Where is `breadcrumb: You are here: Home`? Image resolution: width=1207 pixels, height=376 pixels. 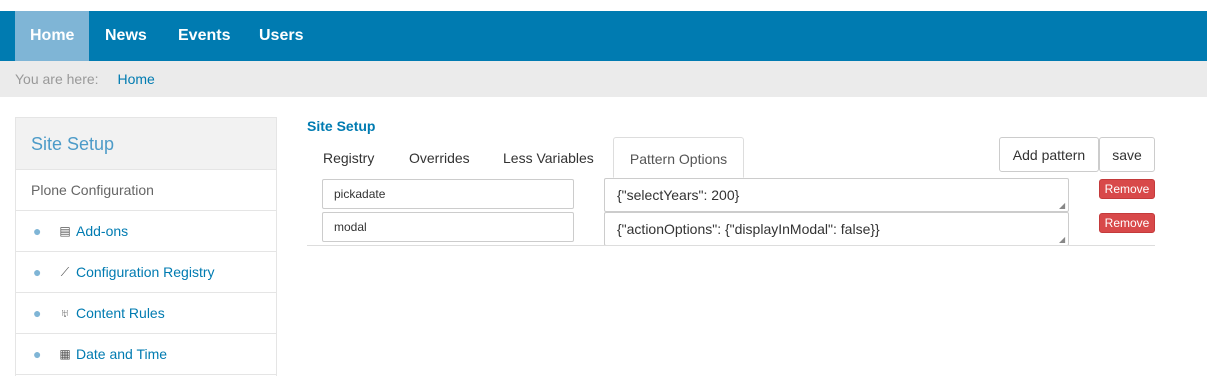
breadcrumb: You are here: Home is located at coordinates (603, 79).